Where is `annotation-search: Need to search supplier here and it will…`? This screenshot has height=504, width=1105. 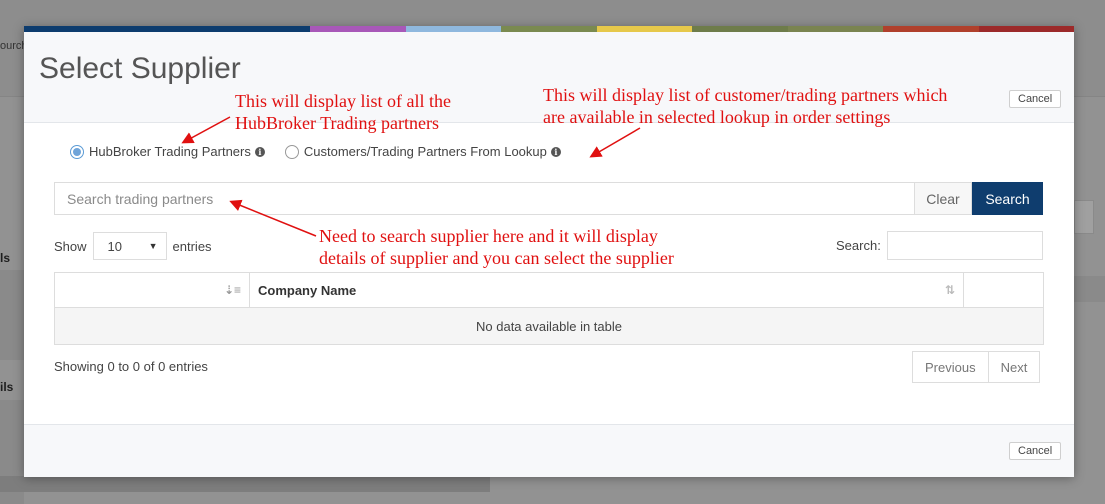
annotation-search: Need to search supplier here and it will… is located at coordinates (496, 247).